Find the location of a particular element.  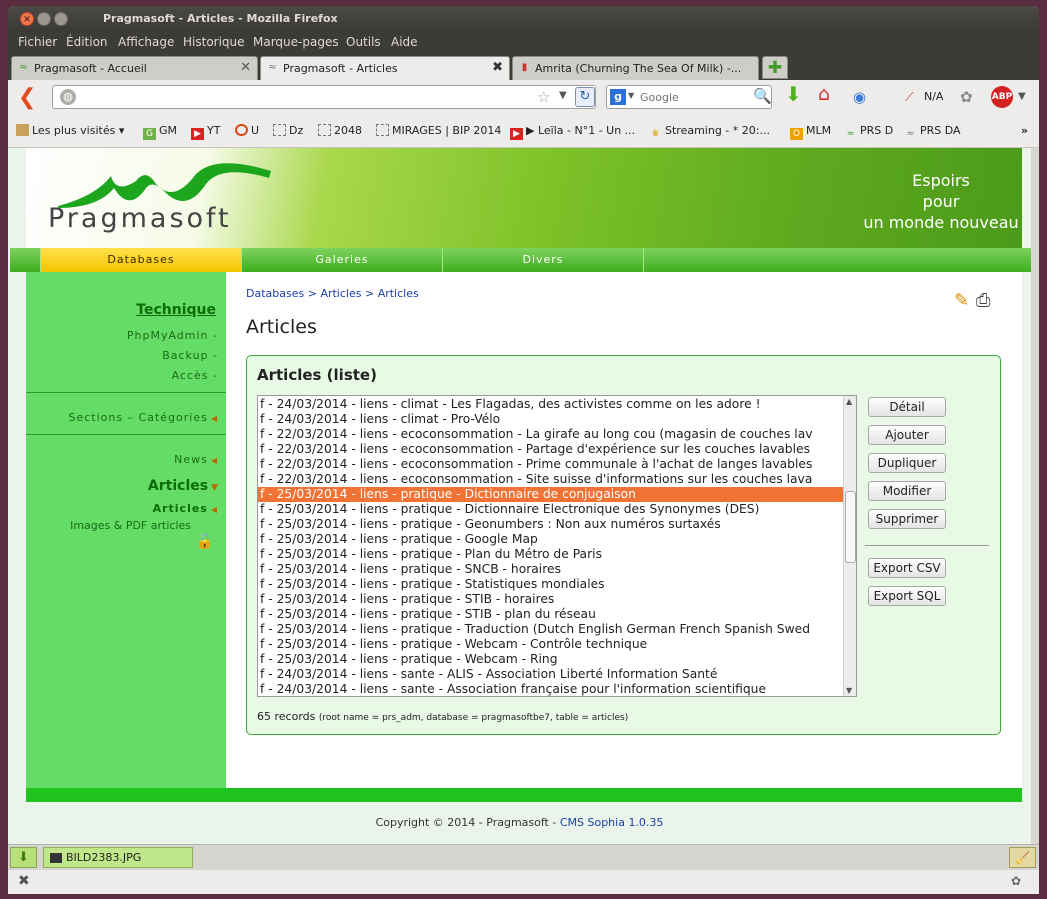

unlock-icon: 🔓 is located at coordinates (204, 542).